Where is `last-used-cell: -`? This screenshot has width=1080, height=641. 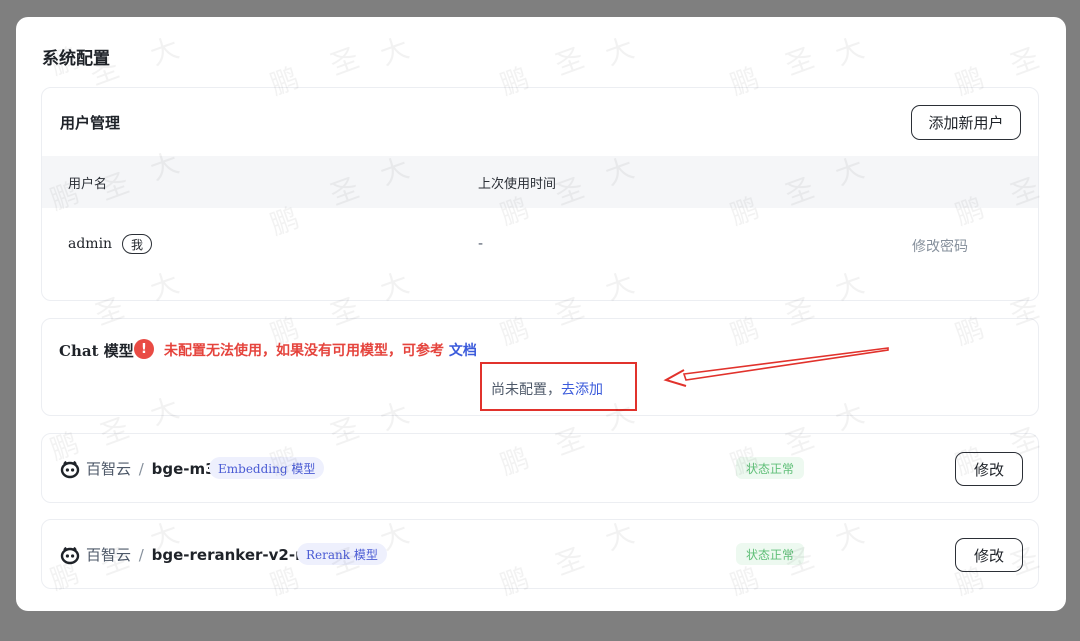 last-used-cell: - is located at coordinates (481, 244).